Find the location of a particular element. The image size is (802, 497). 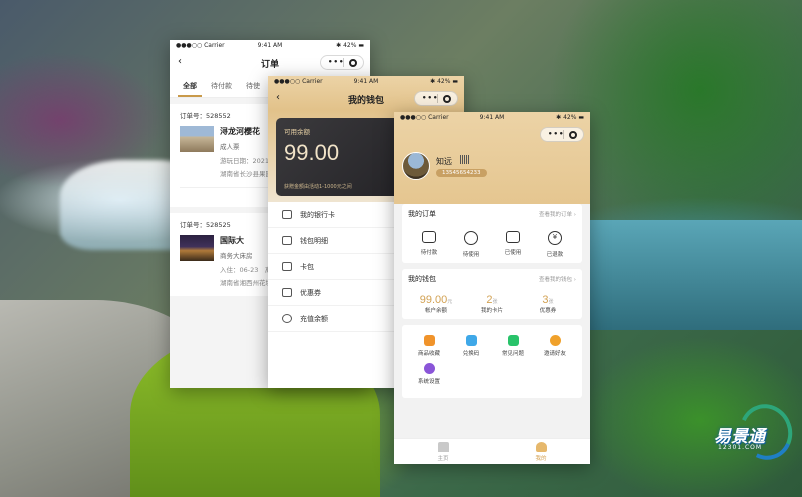

stat-label: 我的卡片 is located at coordinates (491, 311).